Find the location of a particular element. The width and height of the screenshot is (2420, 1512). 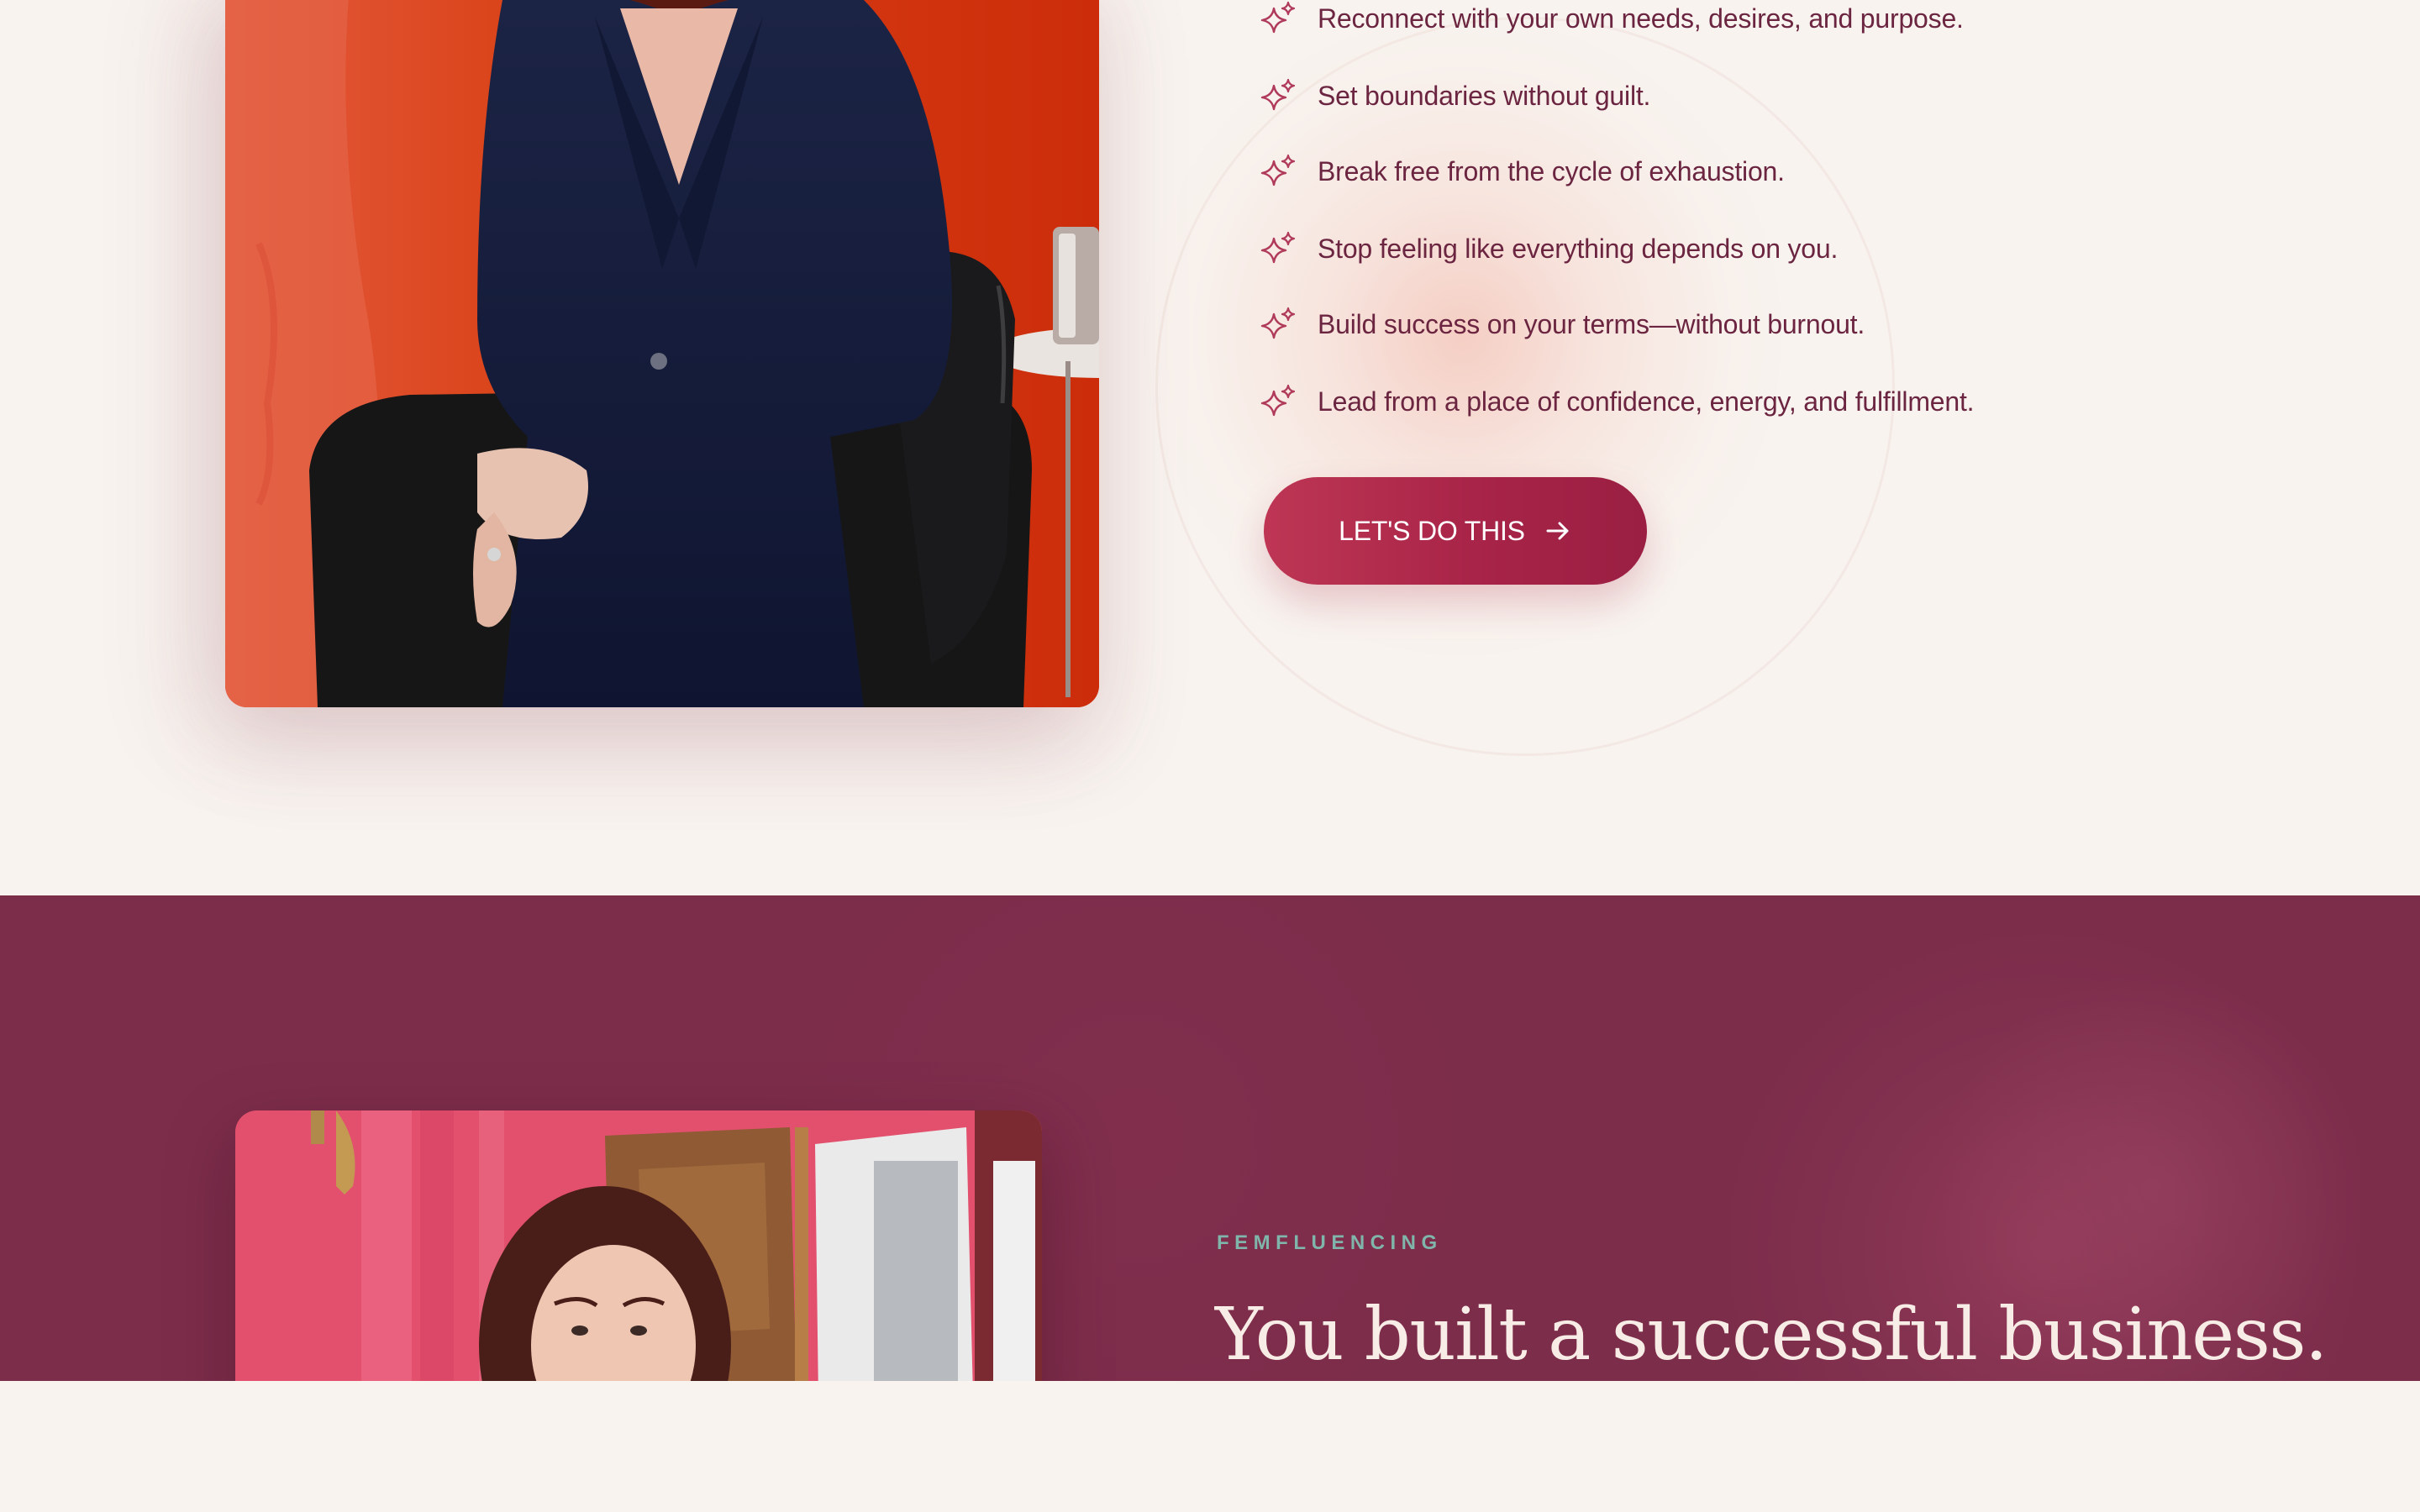

benefit-text: Break free from the cycle of exhaustion. is located at coordinates (1552, 170).